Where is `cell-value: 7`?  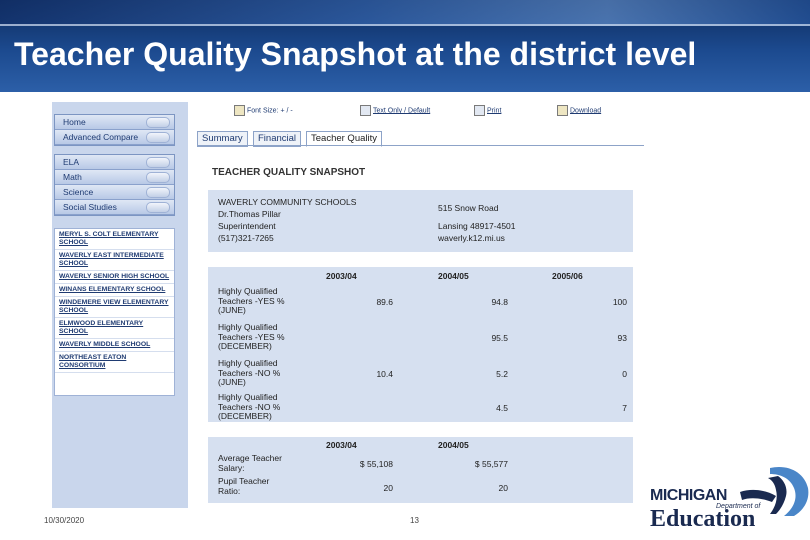
cell-value: 7 is located at coordinates (624, 408).